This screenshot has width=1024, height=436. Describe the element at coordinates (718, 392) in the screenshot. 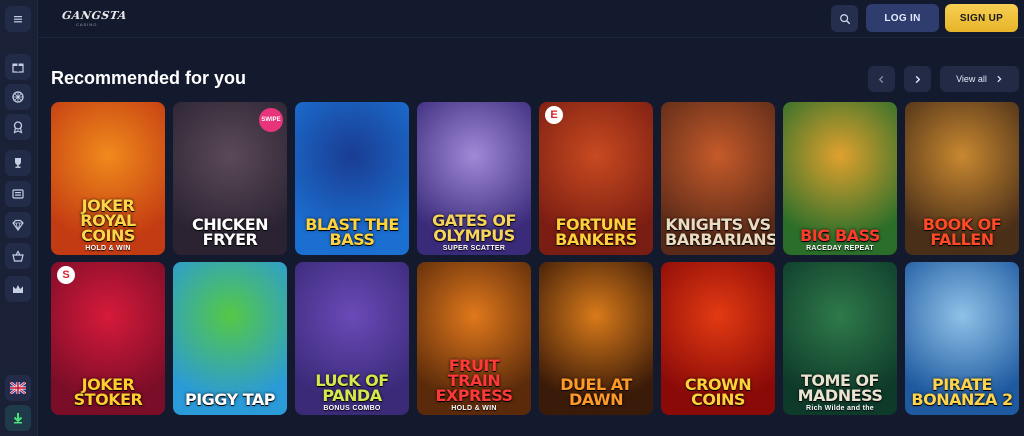

I see `game-title: Crown Coins` at that location.